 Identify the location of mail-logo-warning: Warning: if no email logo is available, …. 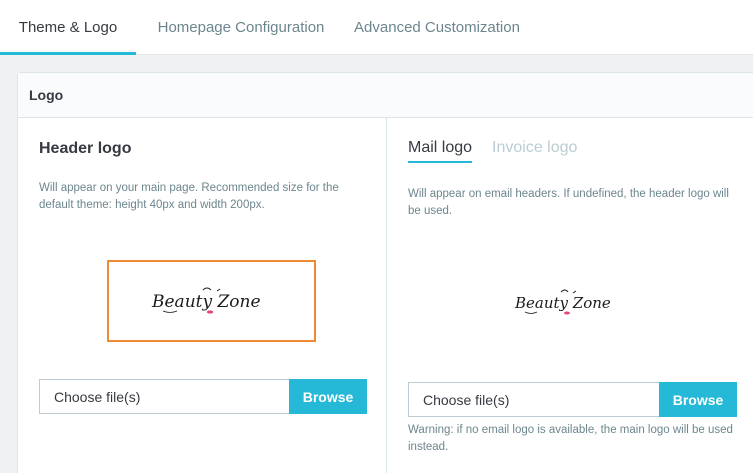
(570, 438).